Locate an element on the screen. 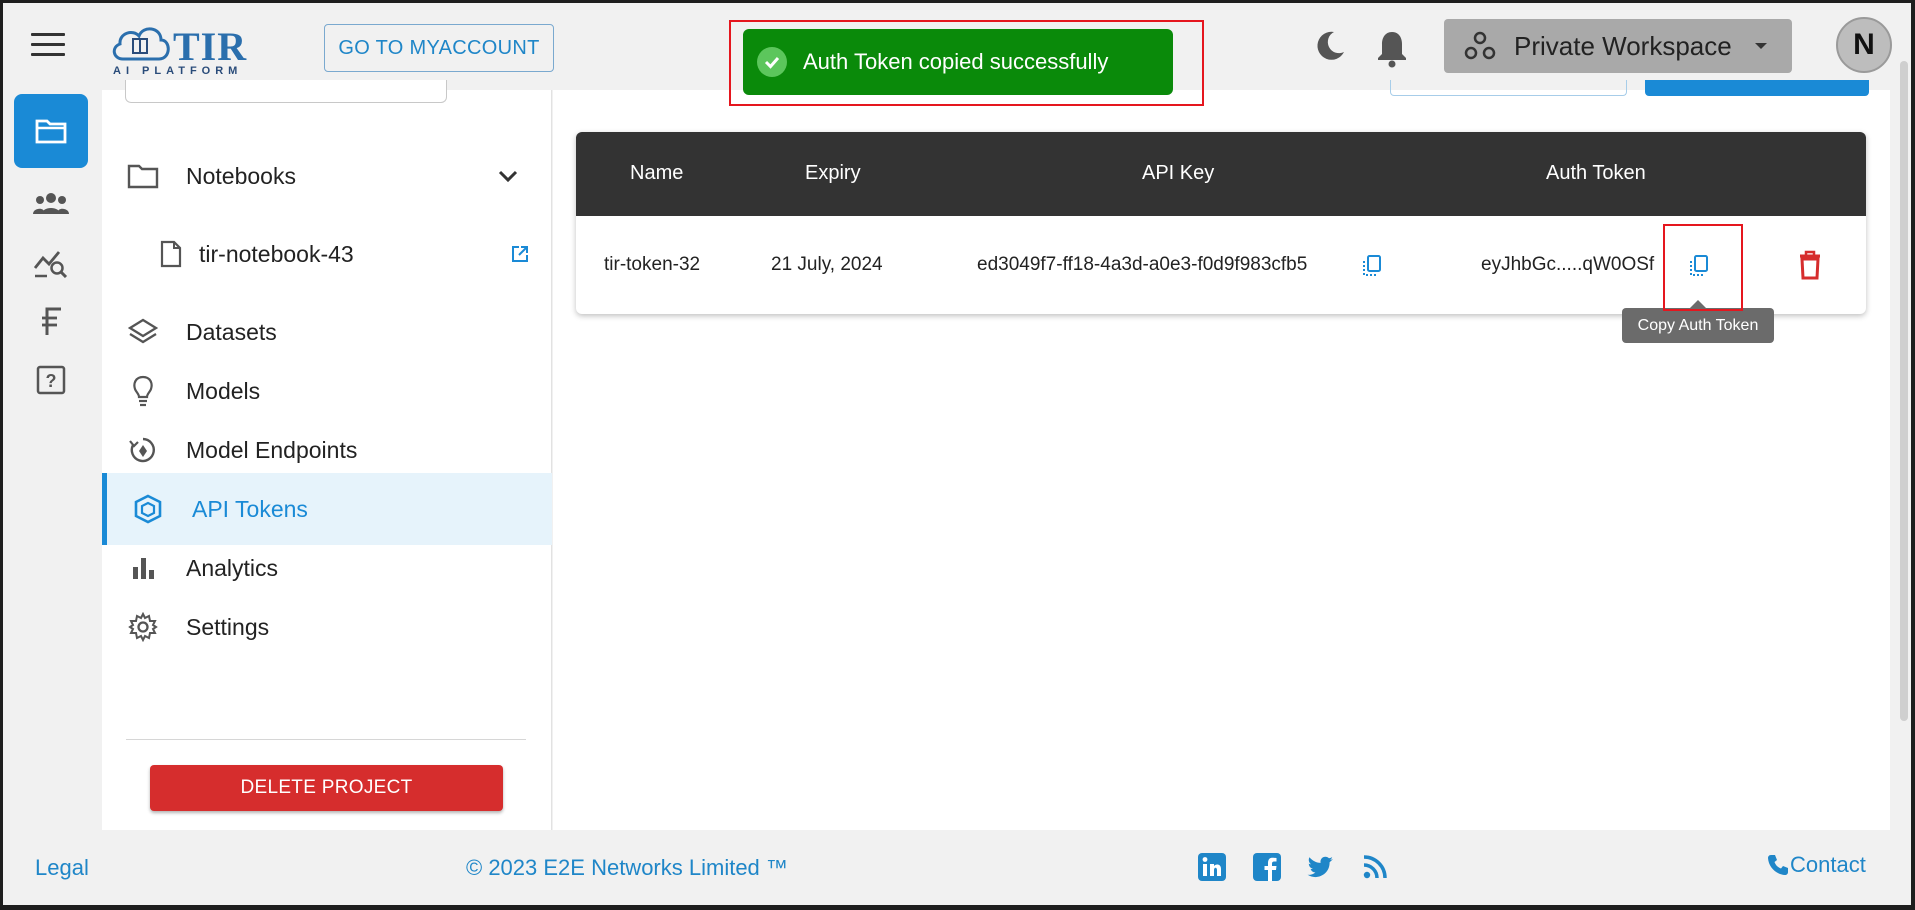 The image size is (1915, 910). sidebar-item-label: Models is located at coordinates (223, 390).